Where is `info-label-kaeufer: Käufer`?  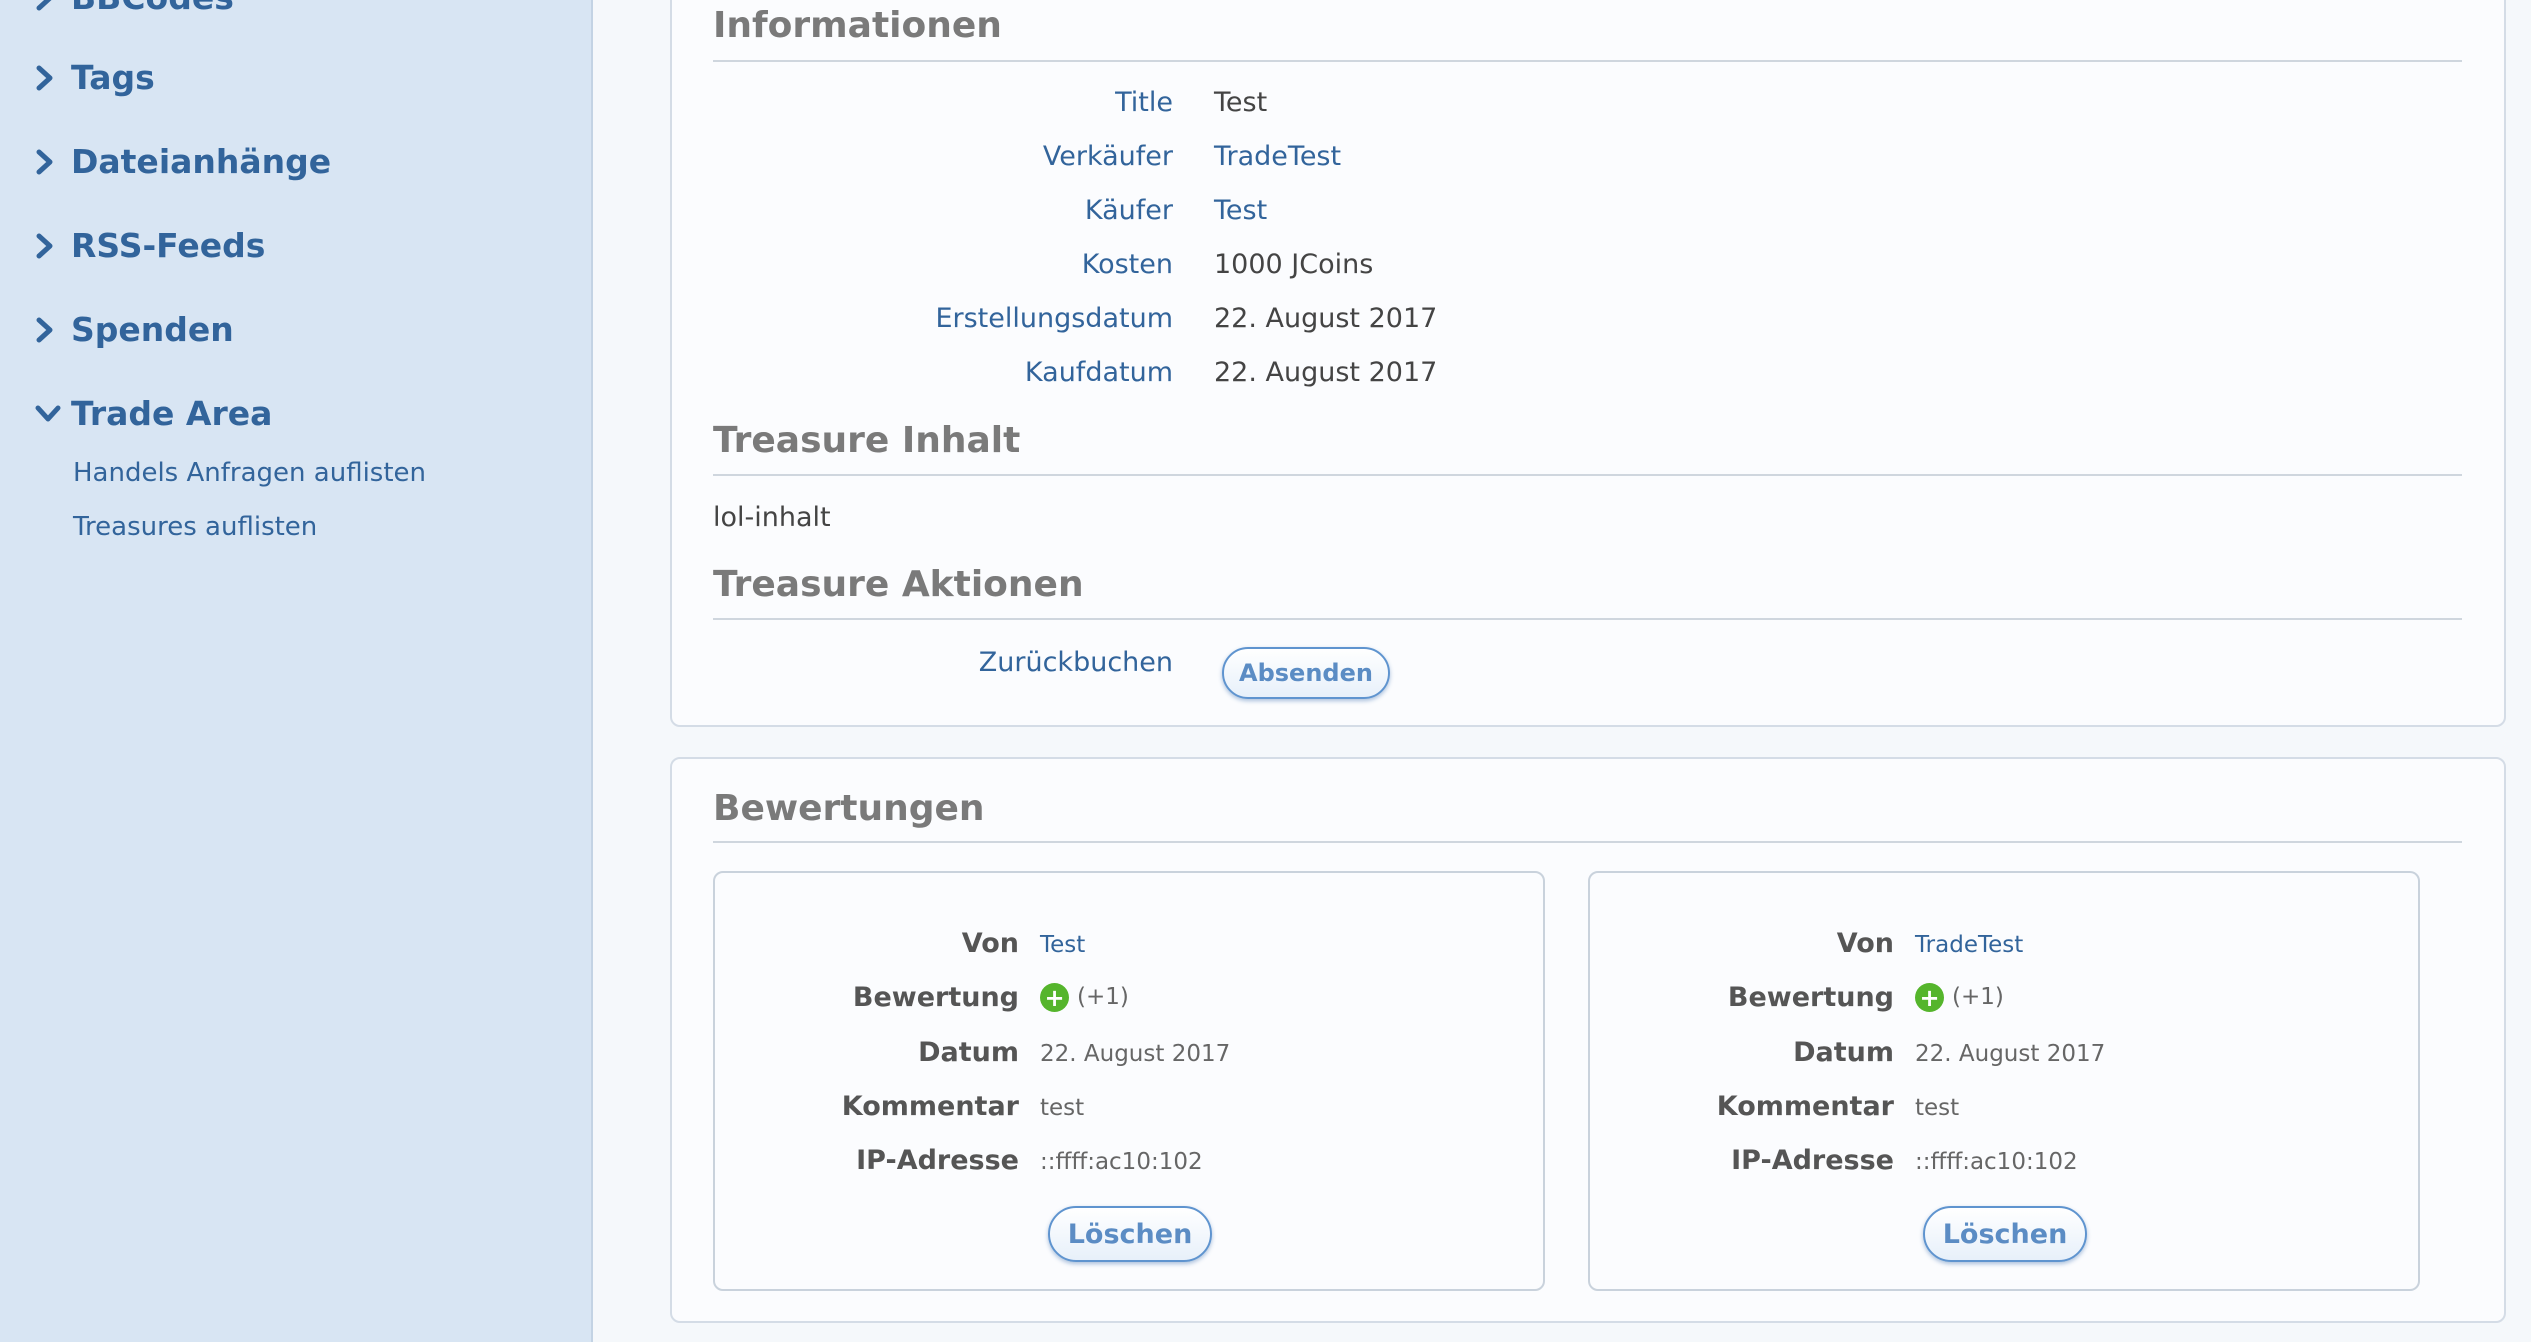
info-label-kaeufer: Käufer is located at coordinates (1128, 210).